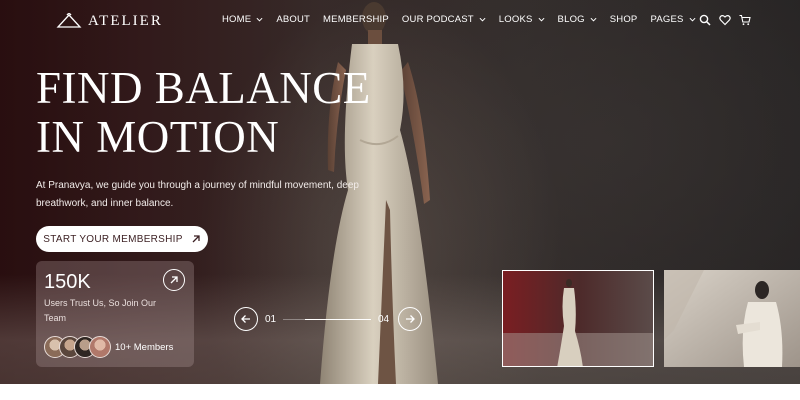 Image resolution: width=800 pixels, height=400 pixels. Describe the element at coordinates (203, 88) in the screenshot. I see `hero-title-line-1: FIND BALANCE` at that location.